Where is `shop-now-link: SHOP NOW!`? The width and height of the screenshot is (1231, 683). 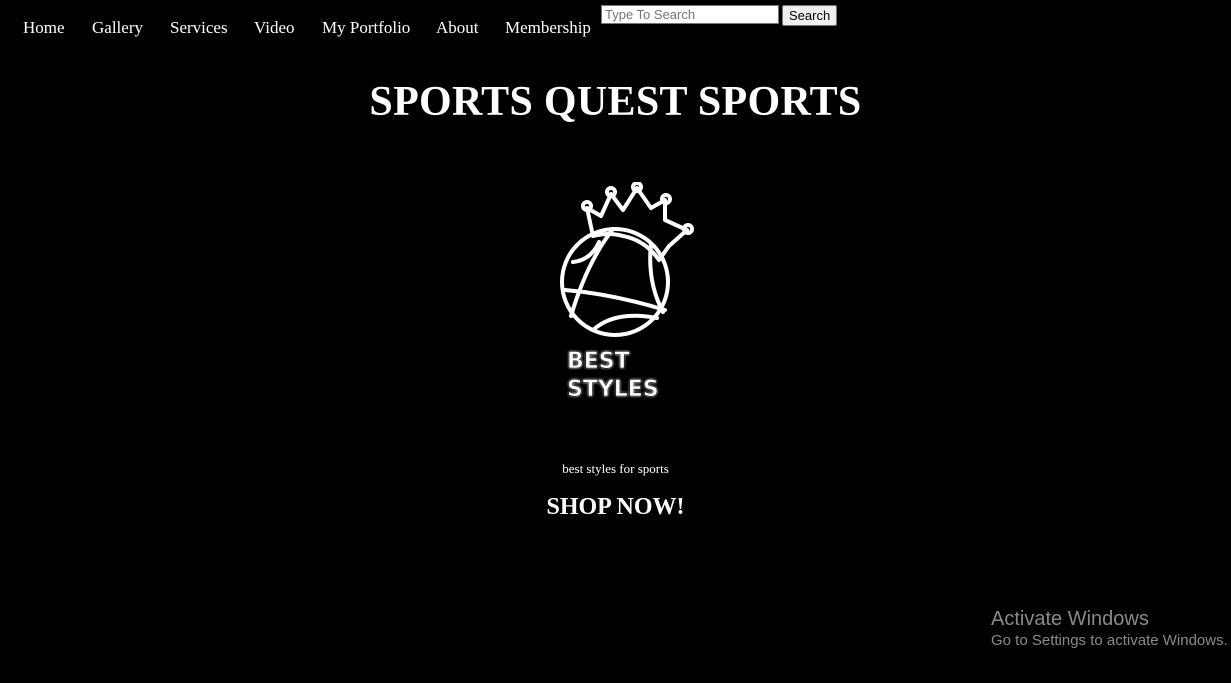
shop-now-link: SHOP NOW! is located at coordinates (615, 507).